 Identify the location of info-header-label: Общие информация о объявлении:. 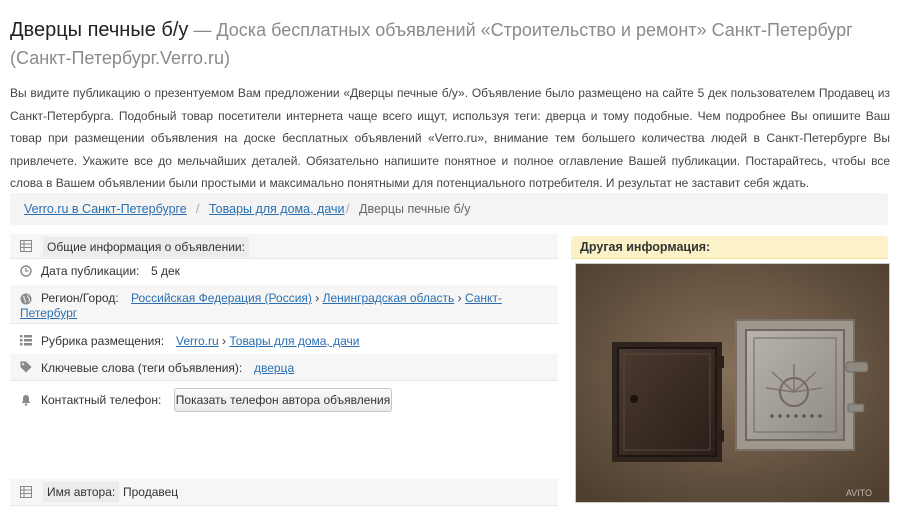
(146, 247).